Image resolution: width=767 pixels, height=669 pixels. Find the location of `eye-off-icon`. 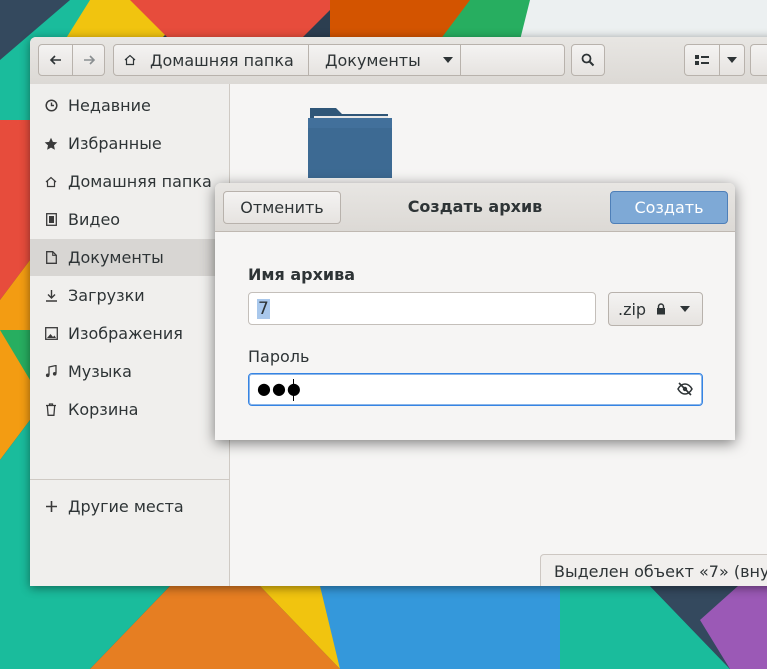

eye-off-icon is located at coordinates (685, 389).